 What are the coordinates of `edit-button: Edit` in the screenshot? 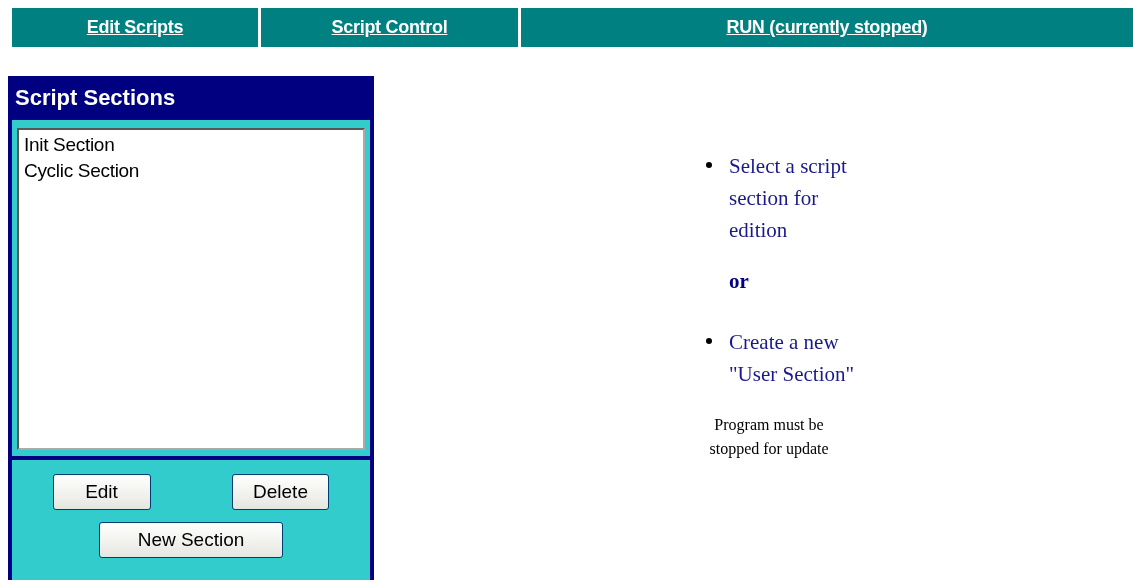 It's located at (101, 492).